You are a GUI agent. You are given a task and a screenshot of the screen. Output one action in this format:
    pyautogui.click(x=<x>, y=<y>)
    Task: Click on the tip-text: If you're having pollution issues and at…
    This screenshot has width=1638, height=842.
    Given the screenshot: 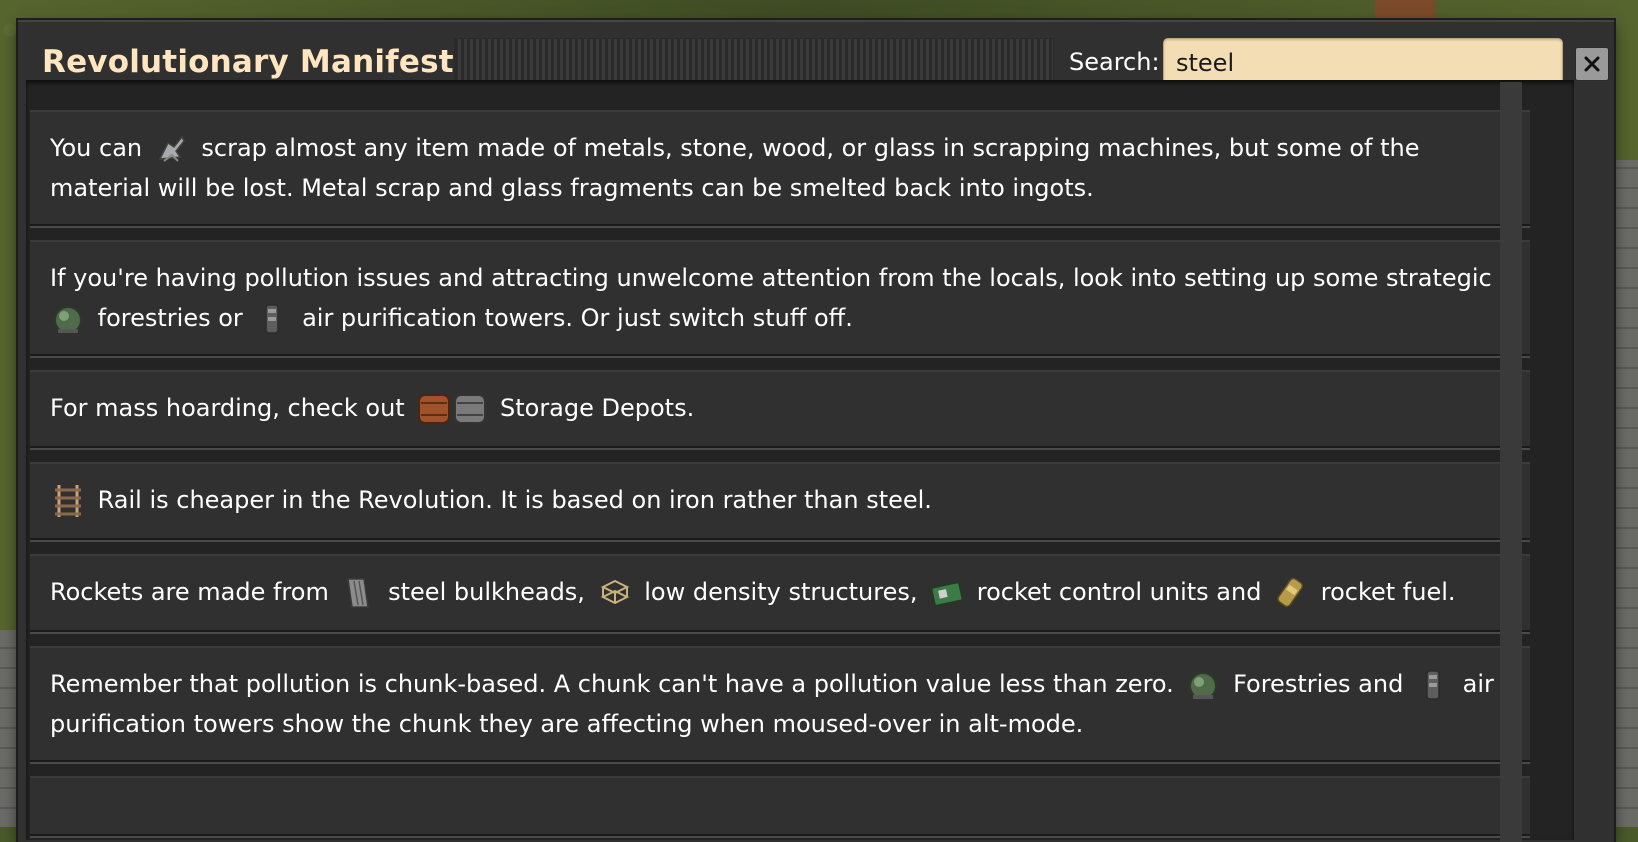 What is the action you would take?
    pyautogui.click(x=771, y=278)
    